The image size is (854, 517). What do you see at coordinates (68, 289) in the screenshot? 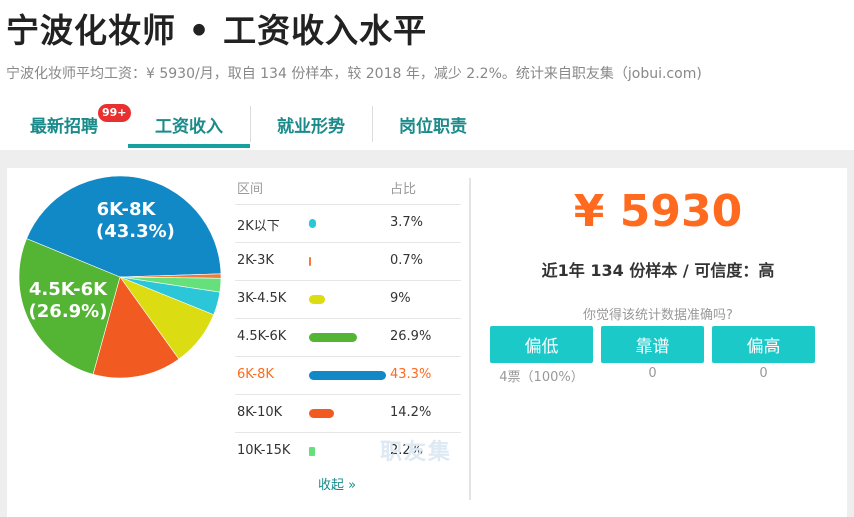
I see `pie-label-range: 4.5K-6K` at bounding box center [68, 289].